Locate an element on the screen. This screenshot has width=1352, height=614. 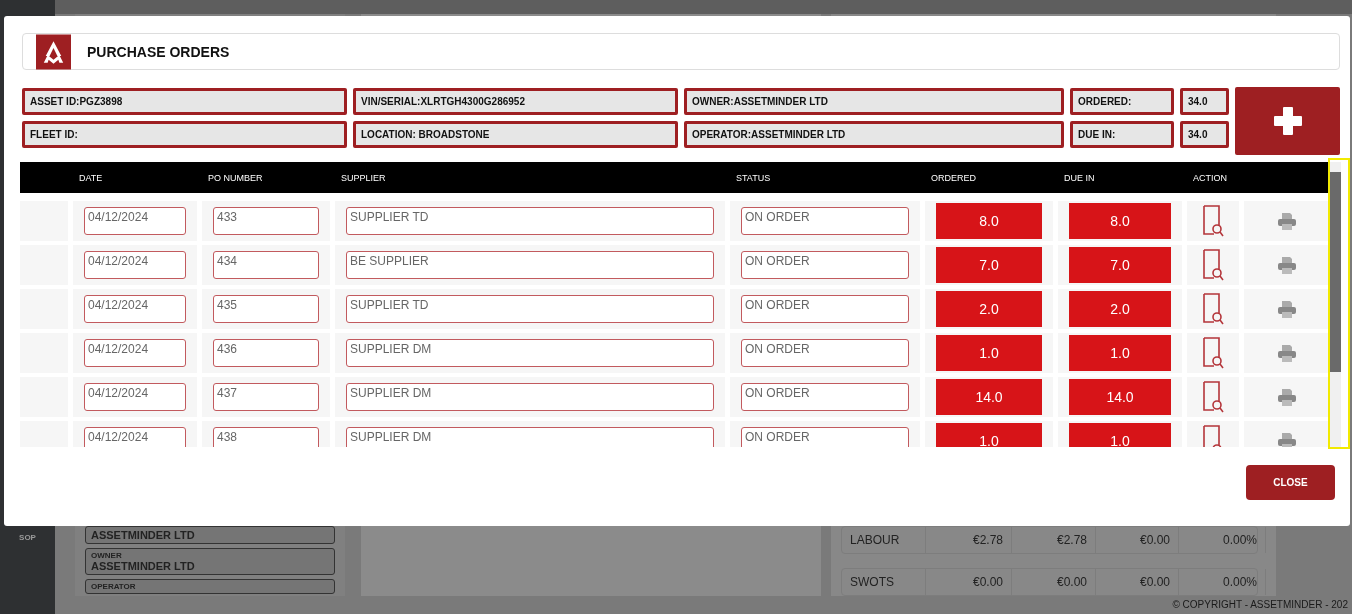
sidebar-label: SOP is located at coordinates (27, 537).